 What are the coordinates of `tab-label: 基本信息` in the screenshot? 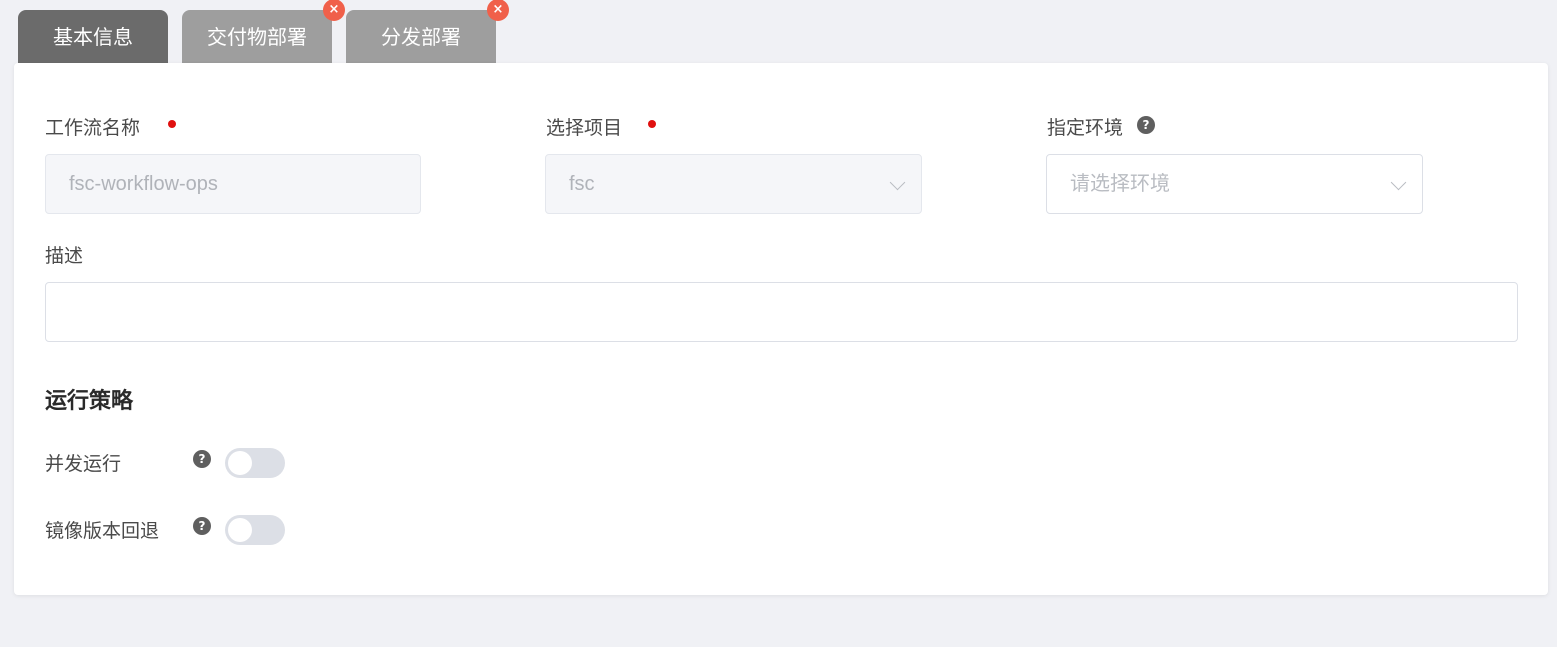 It's located at (93, 37).